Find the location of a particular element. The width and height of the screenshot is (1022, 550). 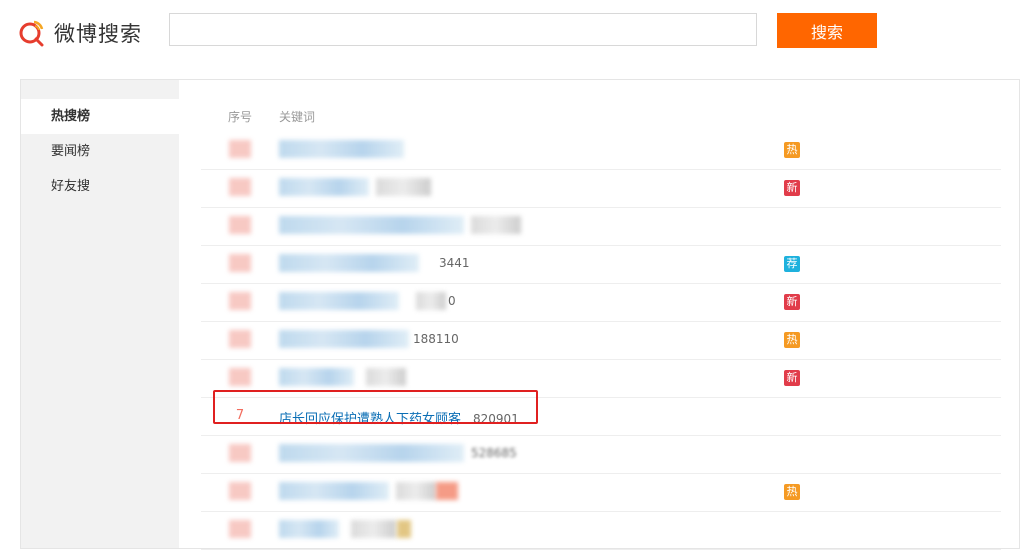

column-header-rank: 序号 is located at coordinates (240, 117).